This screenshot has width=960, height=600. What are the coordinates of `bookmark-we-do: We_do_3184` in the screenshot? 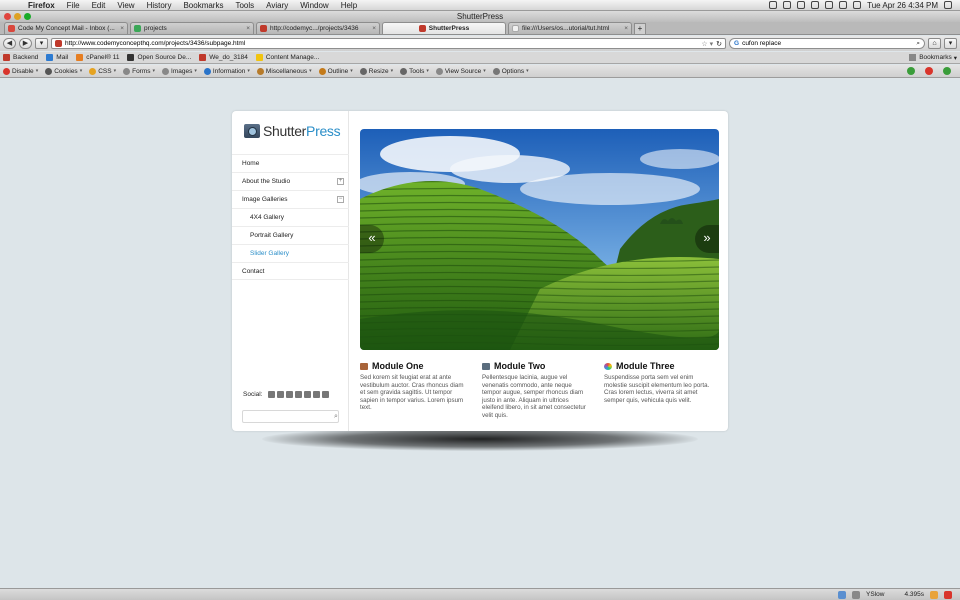 It's located at (223, 57).